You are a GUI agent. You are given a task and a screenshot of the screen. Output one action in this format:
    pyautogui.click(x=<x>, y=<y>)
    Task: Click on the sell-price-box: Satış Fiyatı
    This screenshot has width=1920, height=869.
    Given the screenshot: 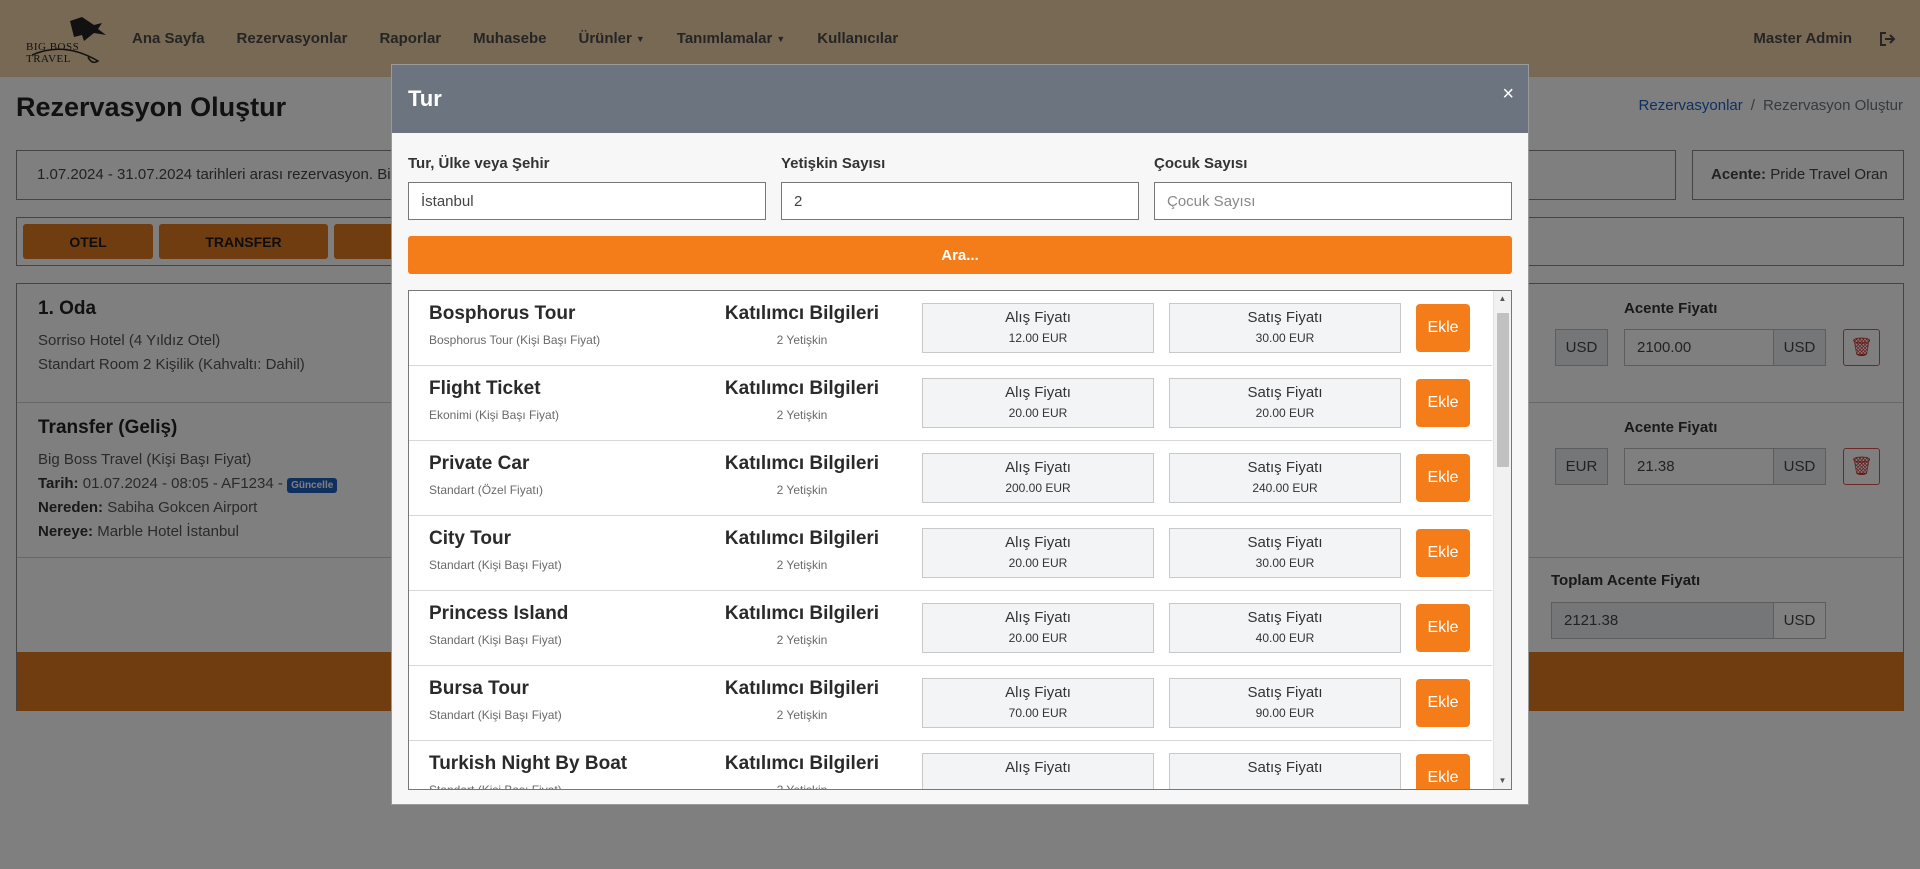 What is the action you would take?
    pyautogui.click(x=1285, y=771)
    